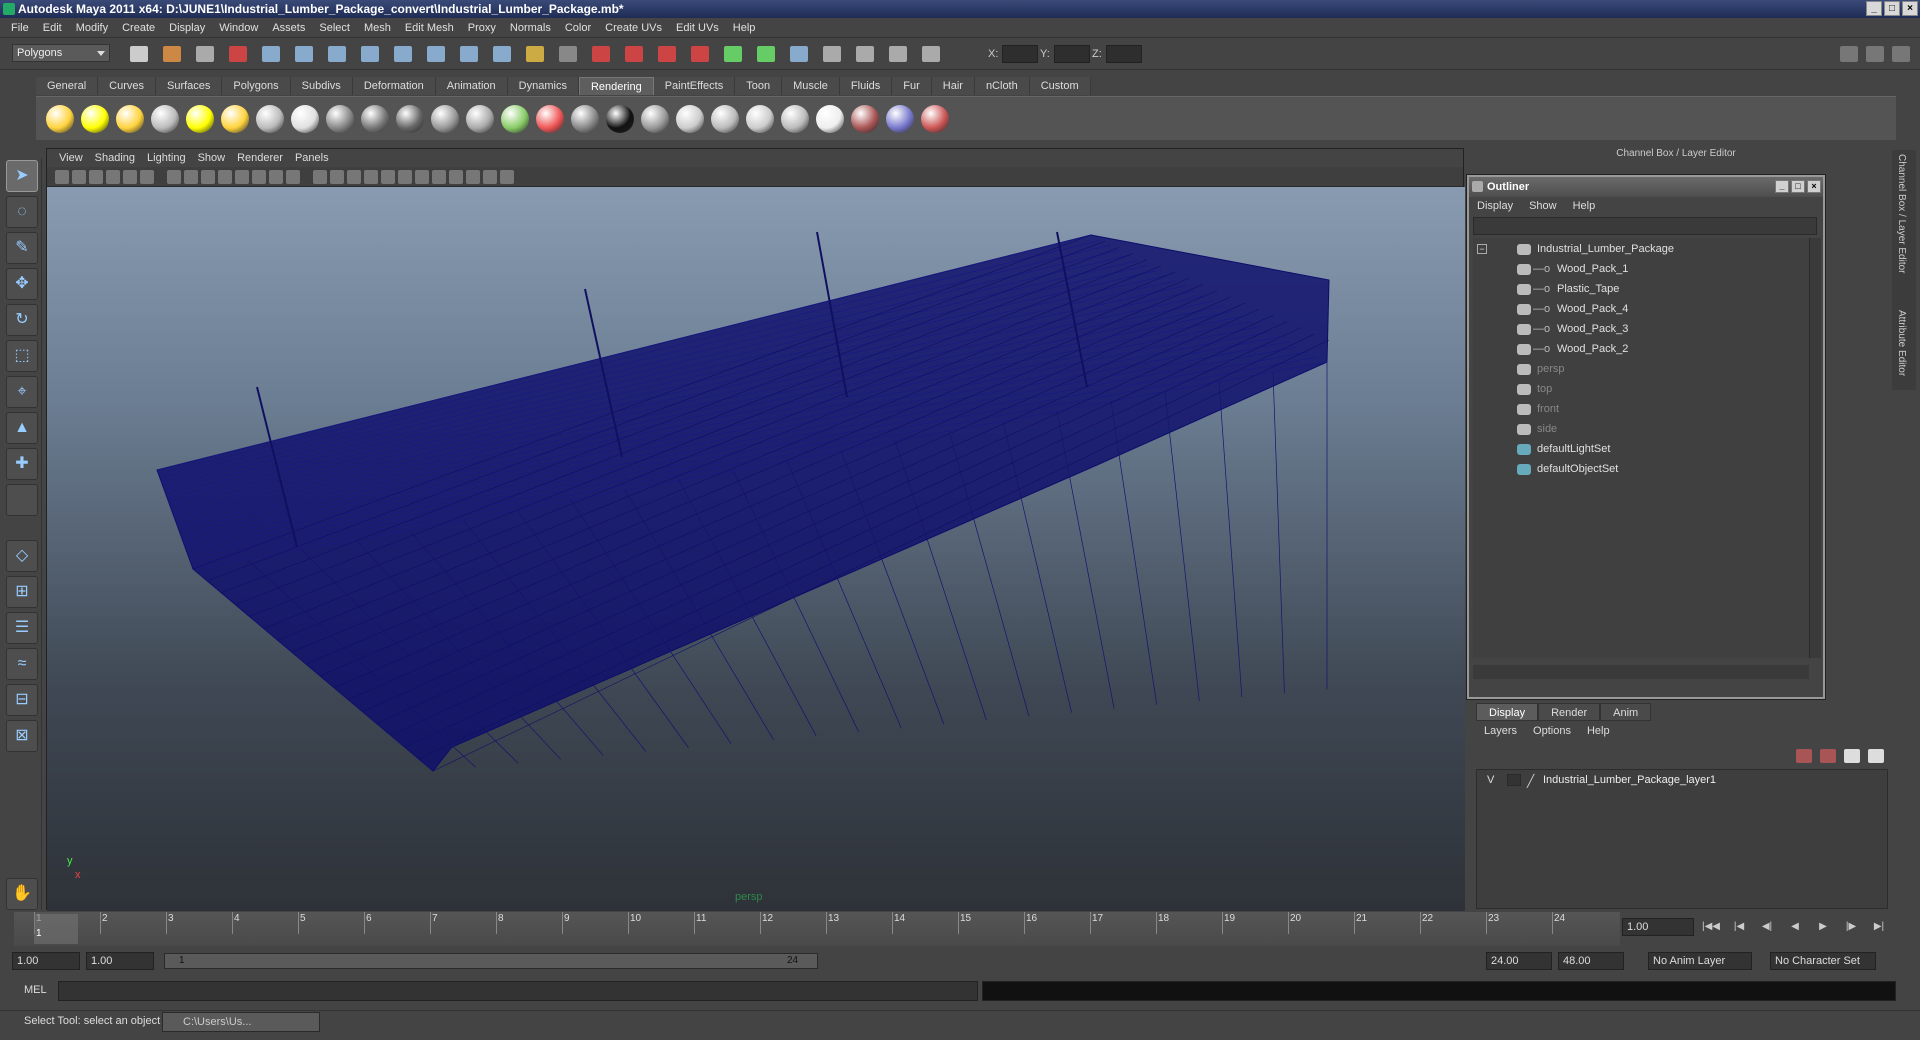 This screenshot has height=1040, width=1920. Describe the element at coordinates (1606, 731) in the screenshot. I see `layer-menu-help: Help` at that location.